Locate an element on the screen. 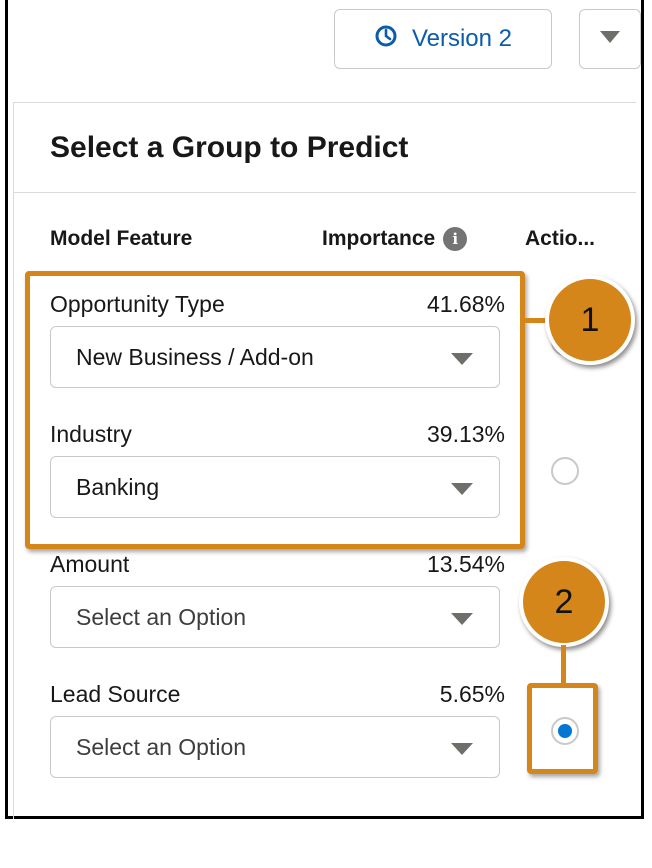  amount-select: Select an Option is located at coordinates (275, 617).